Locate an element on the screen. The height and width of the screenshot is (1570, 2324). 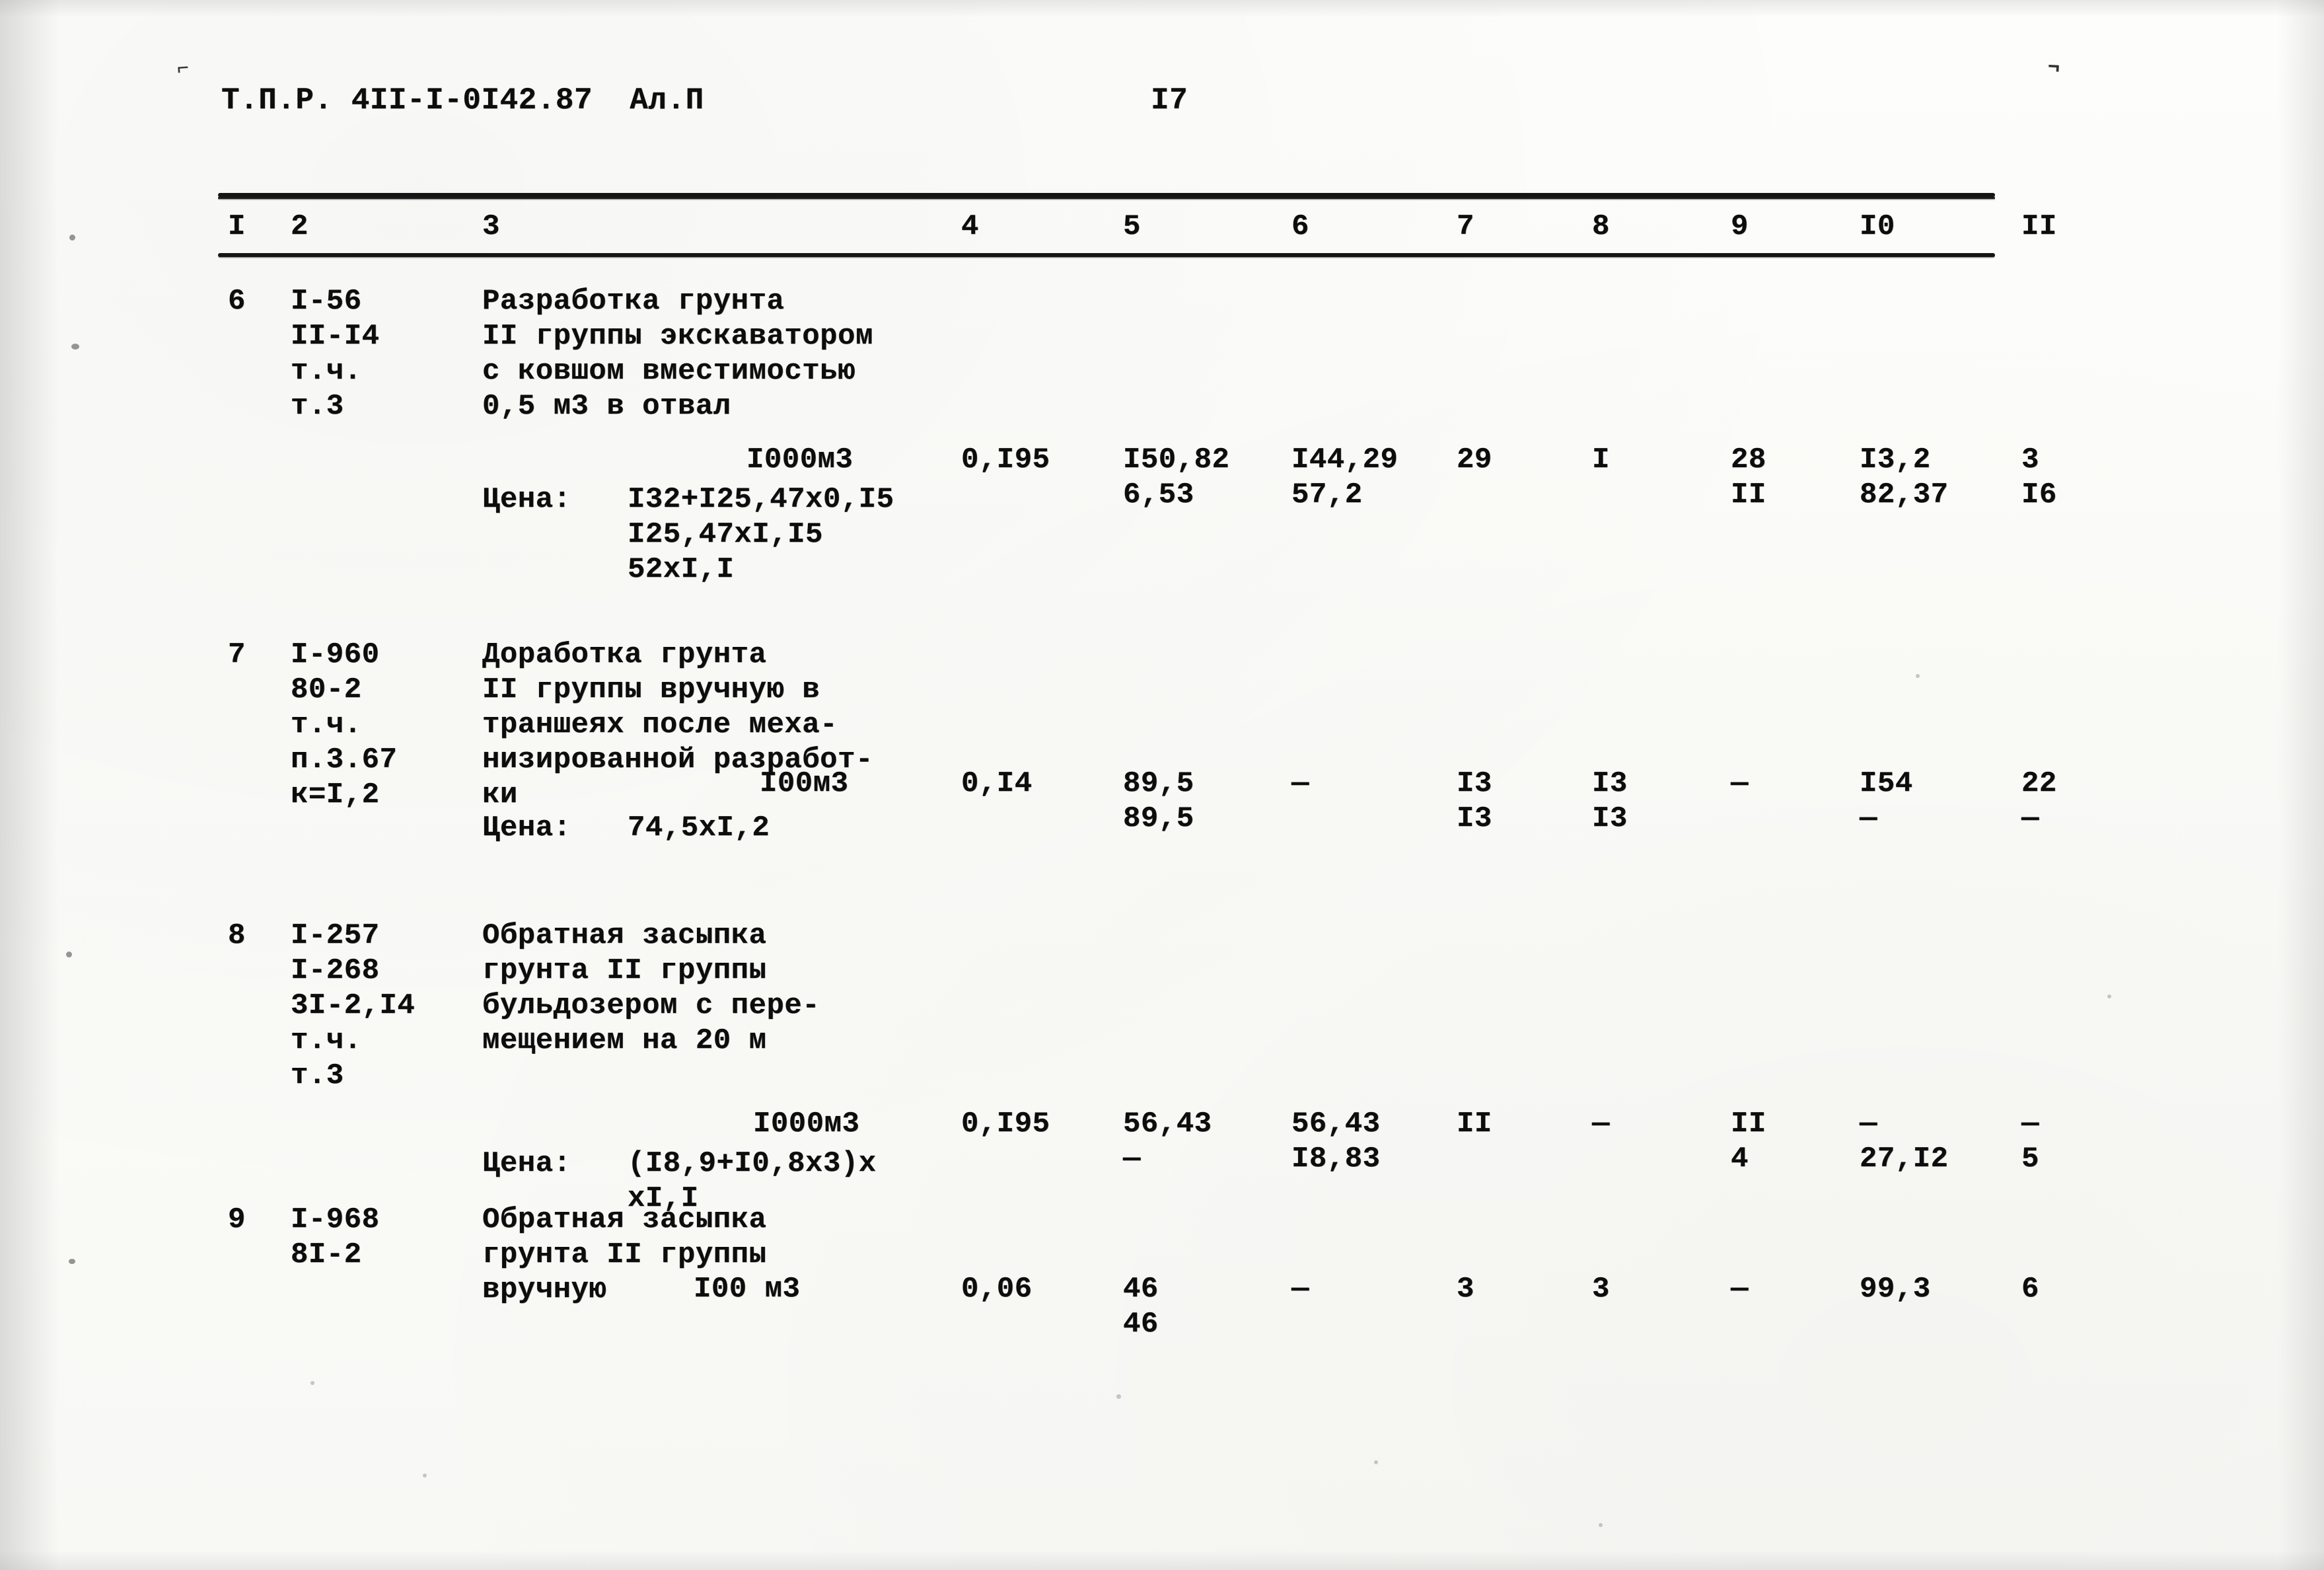
crop-mark-top-left: ⌐ is located at coordinates (183, 69).